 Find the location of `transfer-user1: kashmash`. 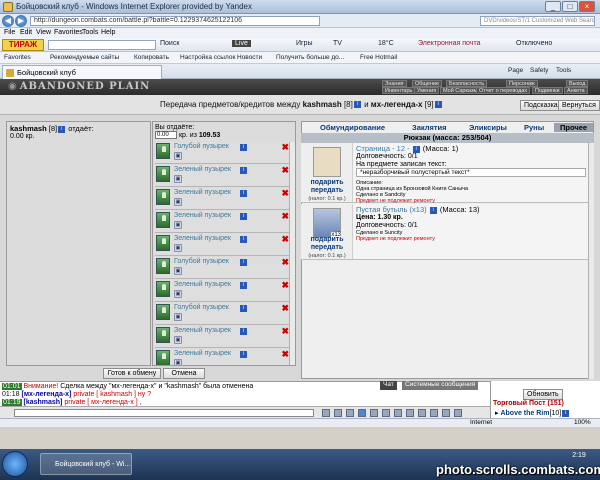

transfer-user1: kashmash is located at coordinates (322, 104).